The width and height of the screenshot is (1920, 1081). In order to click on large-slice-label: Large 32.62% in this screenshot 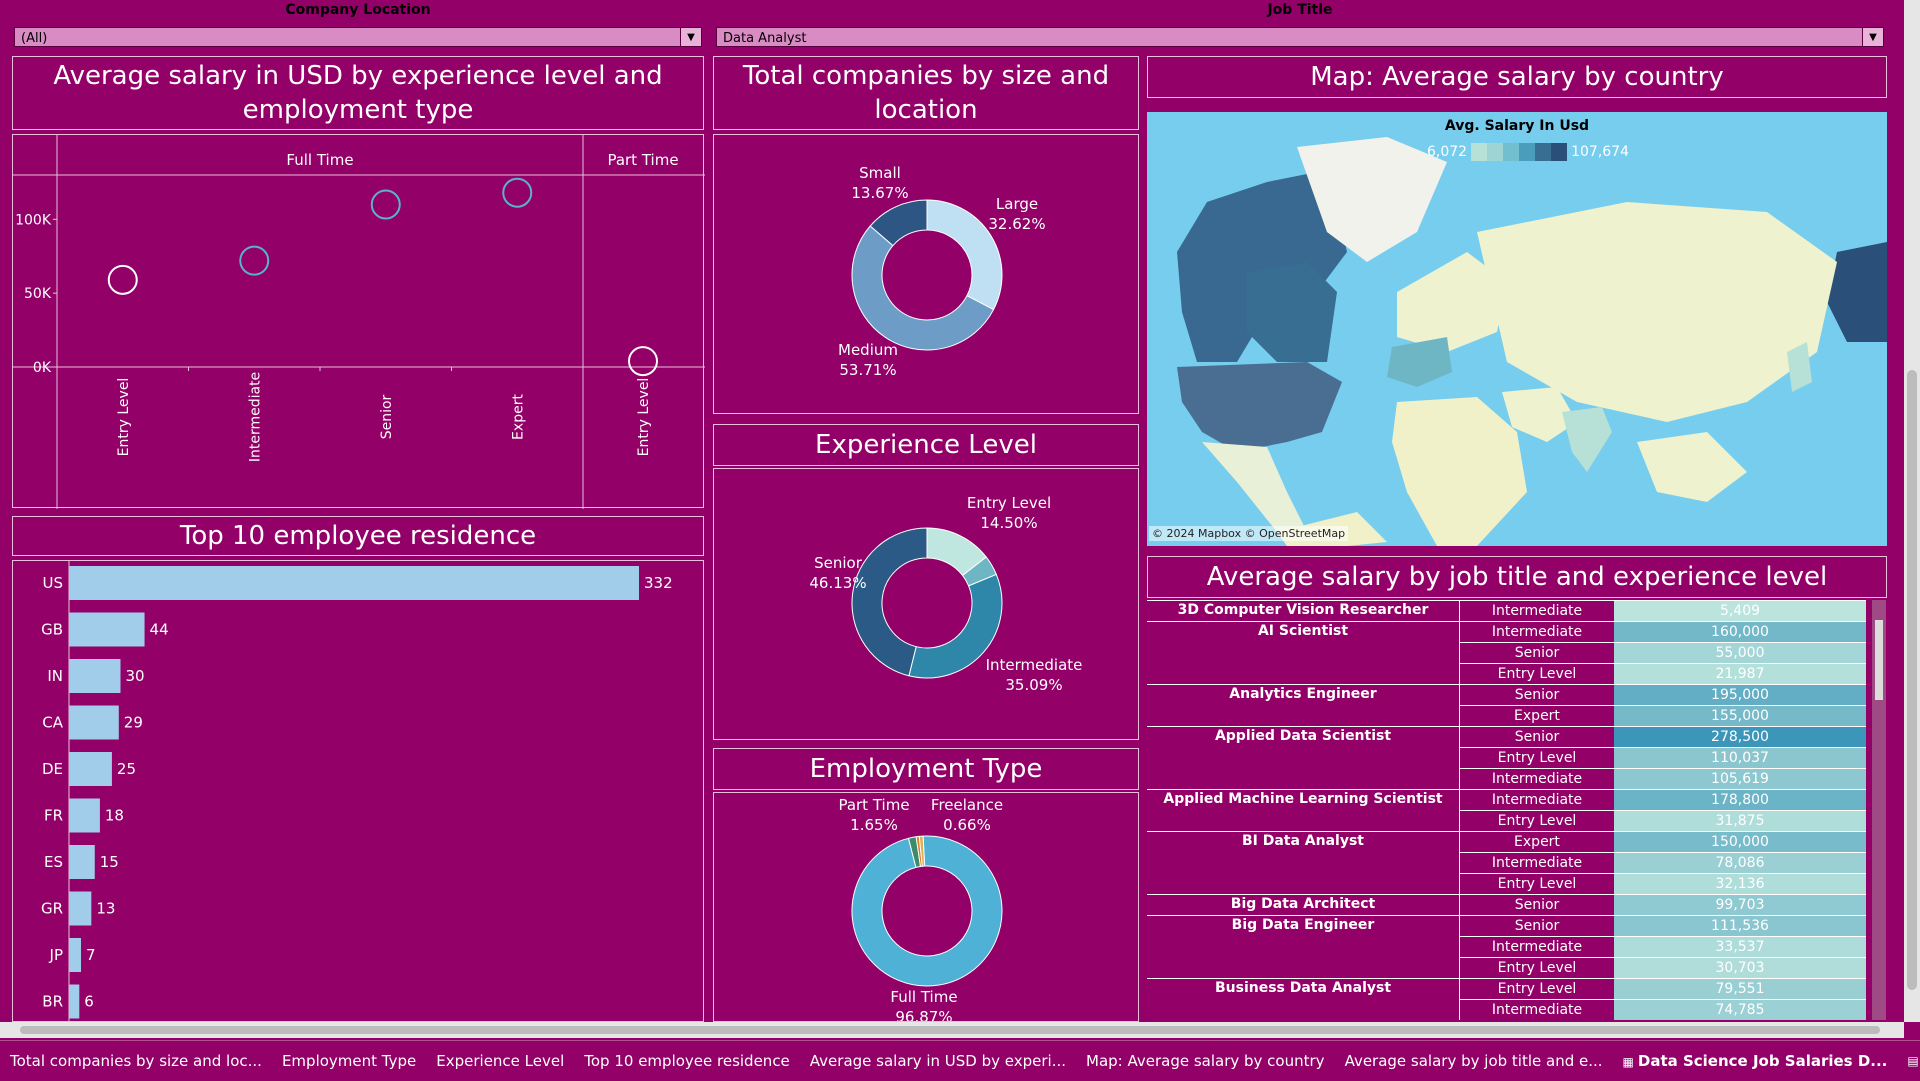, I will do `click(1017, 214)`.